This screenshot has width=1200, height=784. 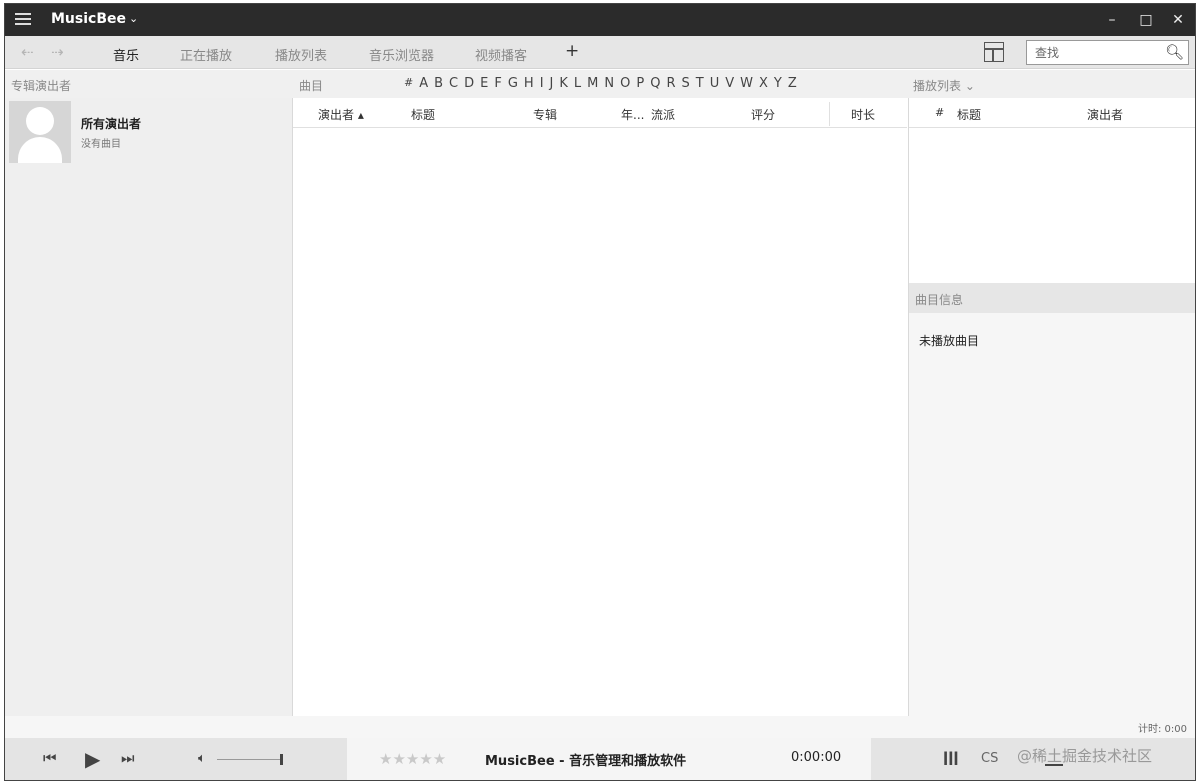 I want to click on back-arrow-icon: ⇠, so click(x=27, y=52).